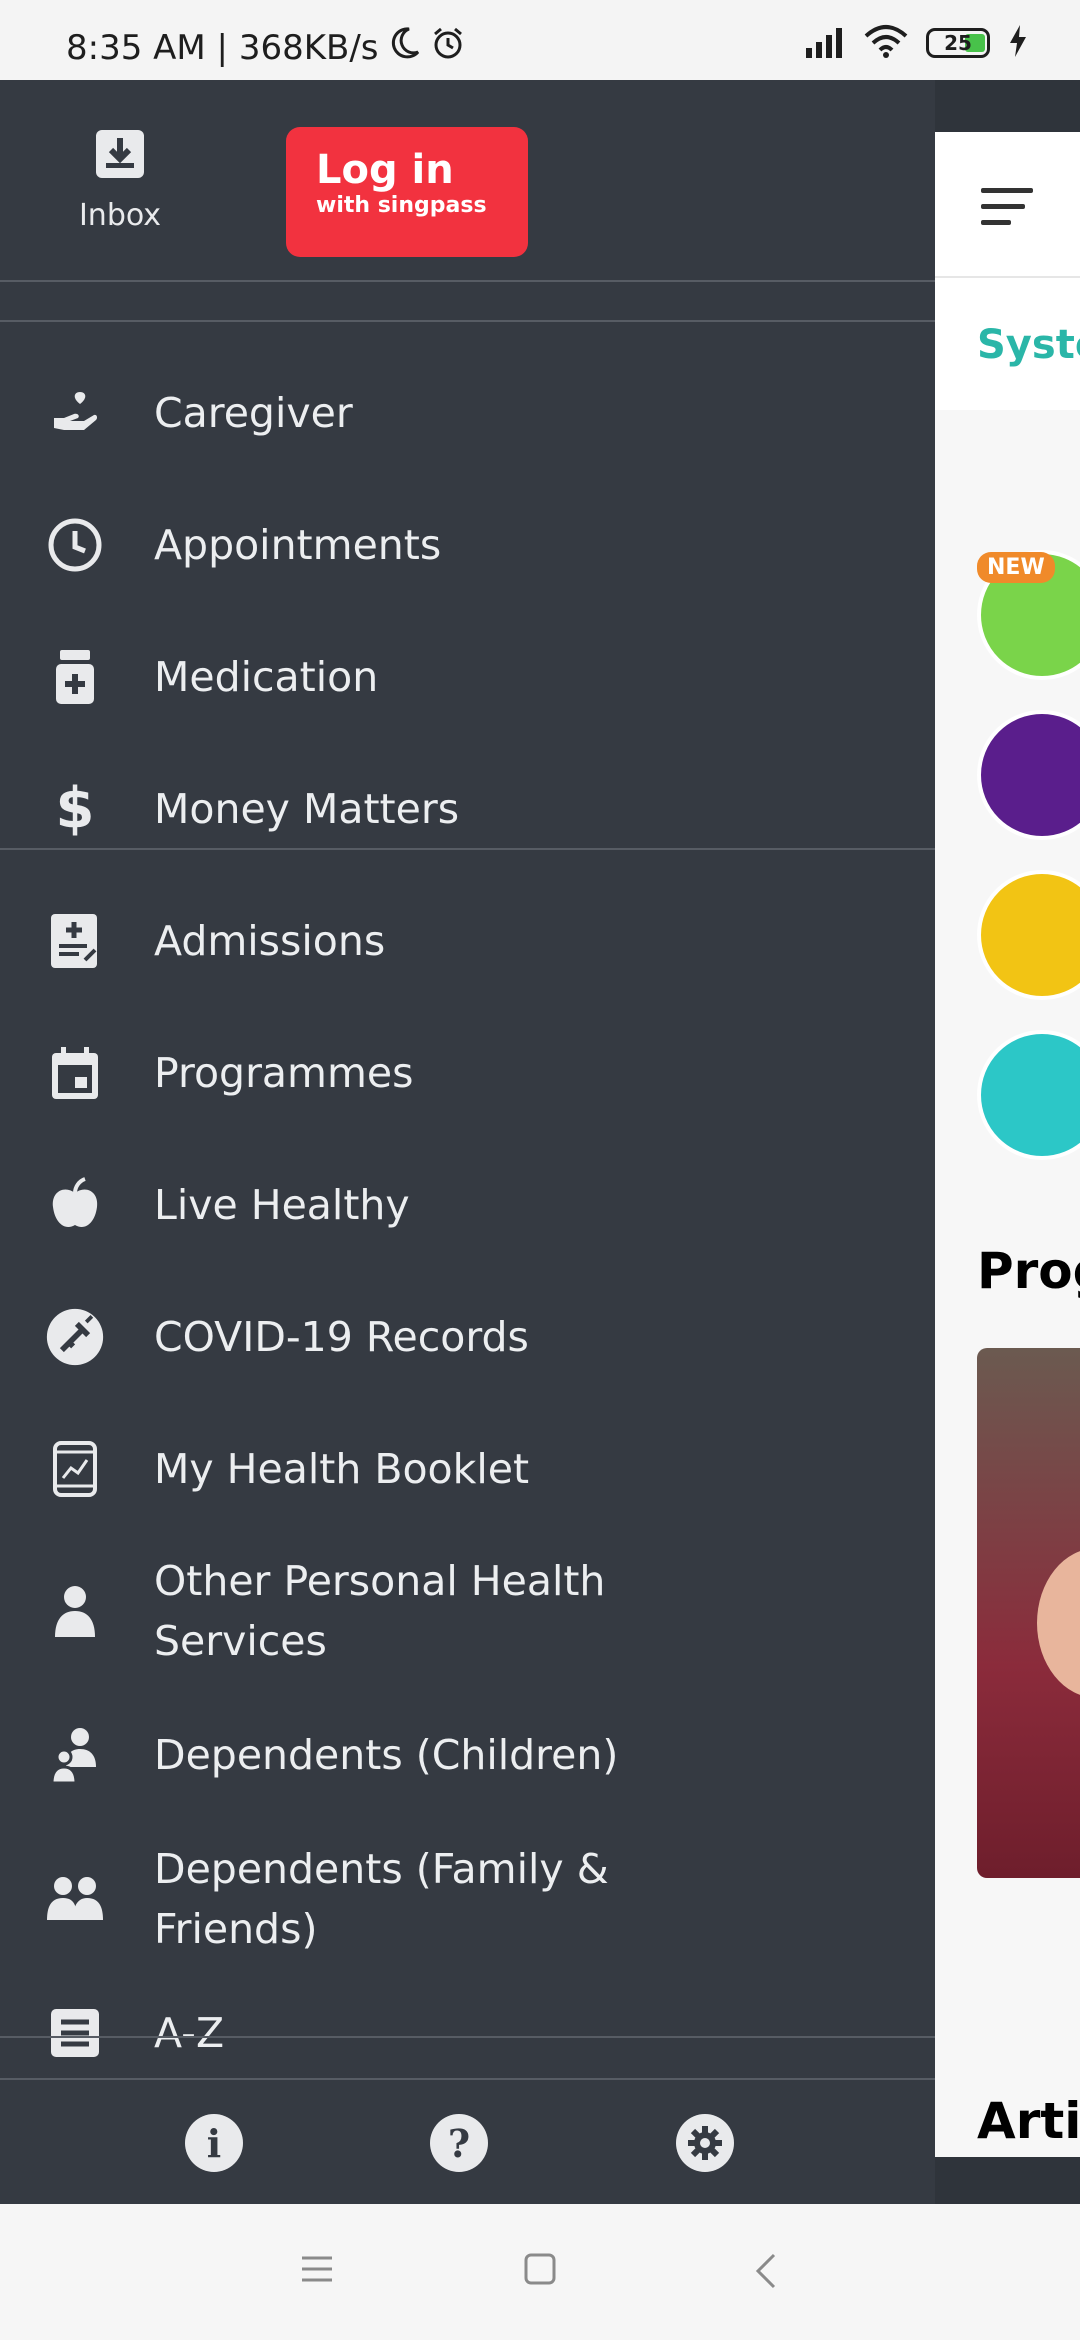 This screenshot has height=2340, width=1080. Describe the element at coordinates (385, 170) in the screenshot. I see `login-label: Log in` at that location.